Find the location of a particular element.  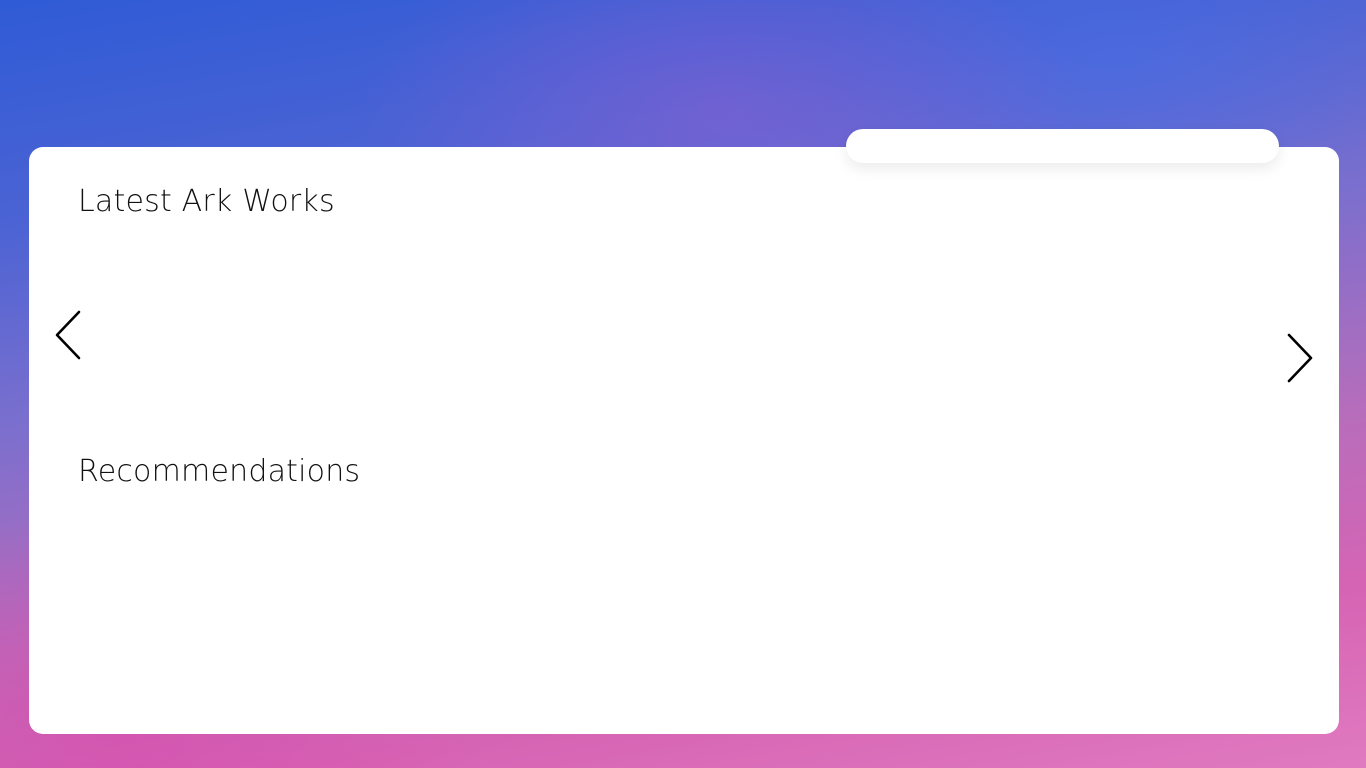

latest-works-carousel is located at coordinates (684, 317).